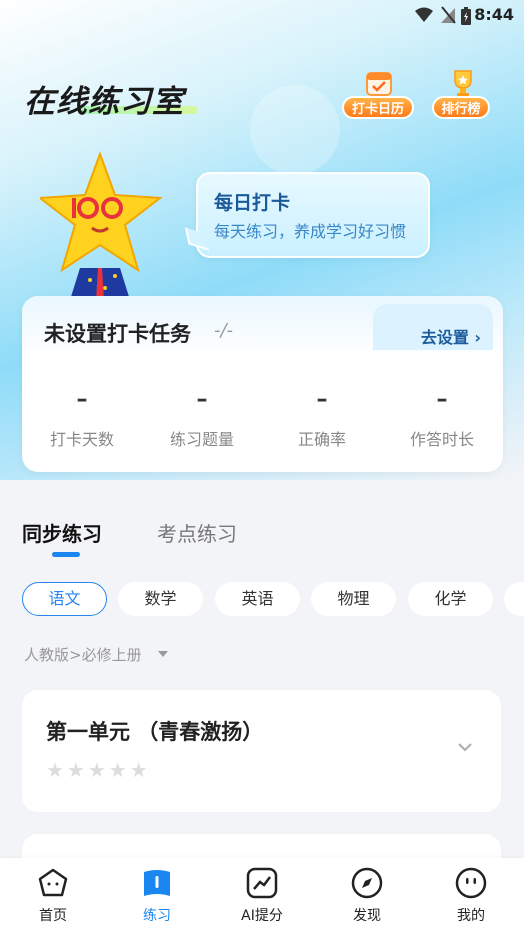  What do you see at coordinates (424, 14) in the screenshot?
I see `wifi-icon` at bounding box center [424, 14].